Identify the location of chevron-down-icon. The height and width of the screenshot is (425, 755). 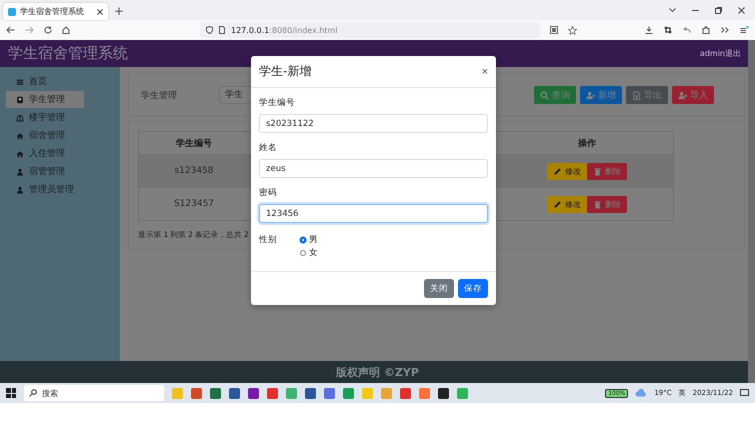
(672, 10).